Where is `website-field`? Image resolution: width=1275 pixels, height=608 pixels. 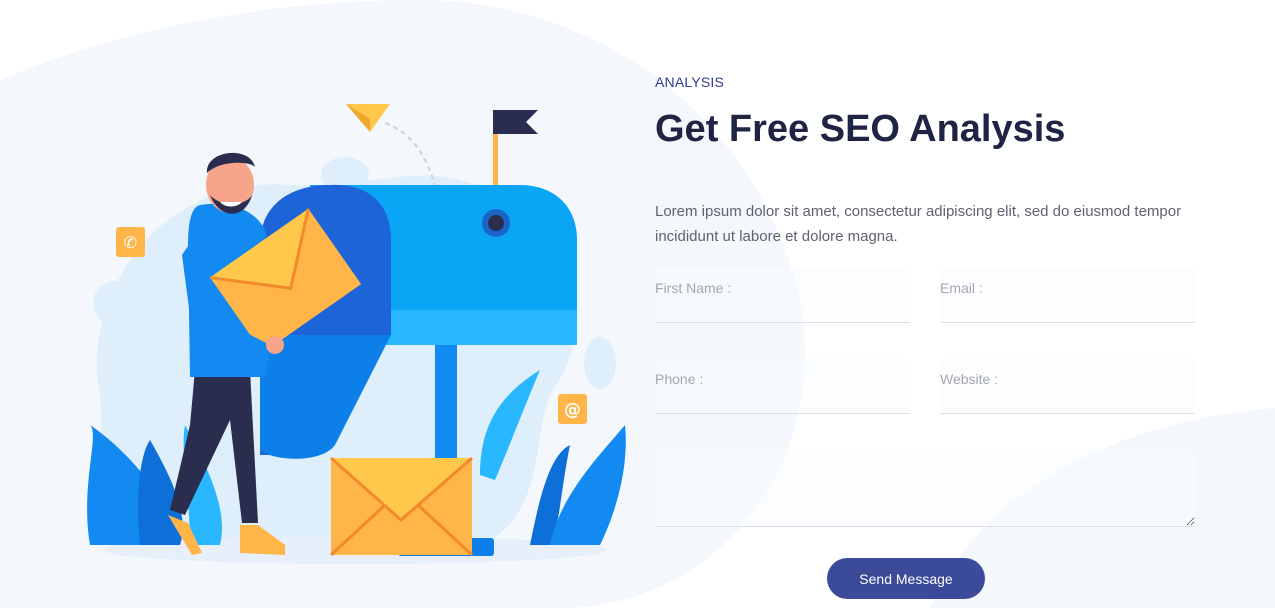
website-field is located at coordinates (1067, 386).